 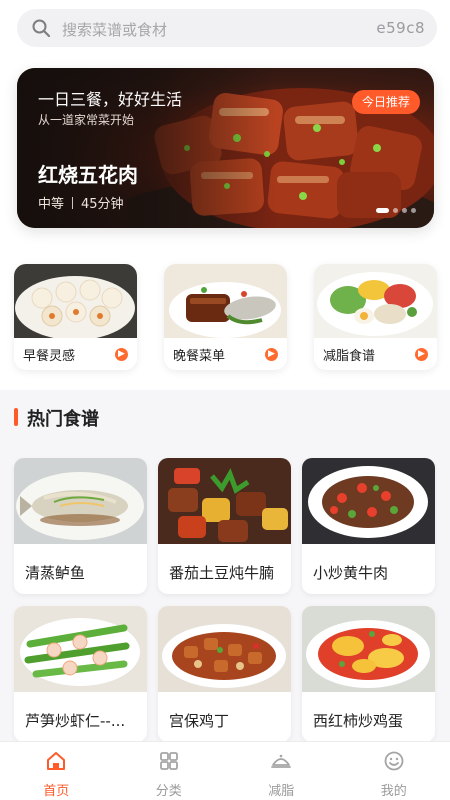 I want to click on section-title: 热门食谱, so click(x=63, y=419).